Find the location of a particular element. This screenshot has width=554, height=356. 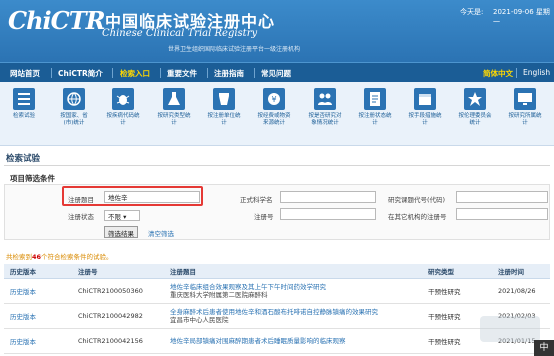

globe-icon is located at coordinates (74, 99).